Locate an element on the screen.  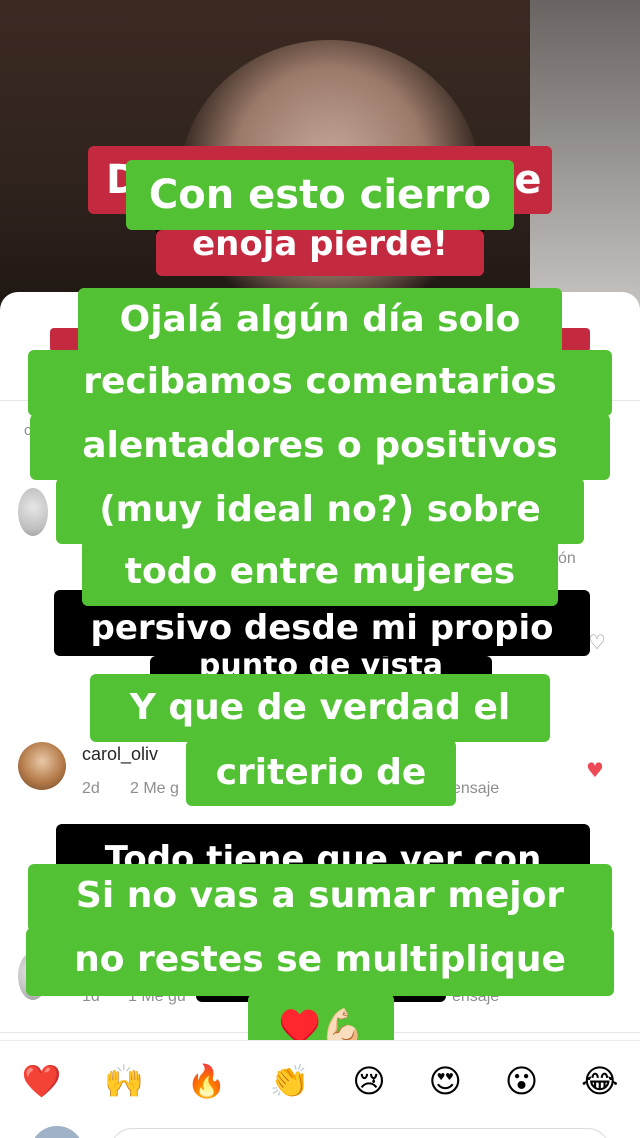
story-text-1: Con esto cierro is located at coordinates (320, 195).